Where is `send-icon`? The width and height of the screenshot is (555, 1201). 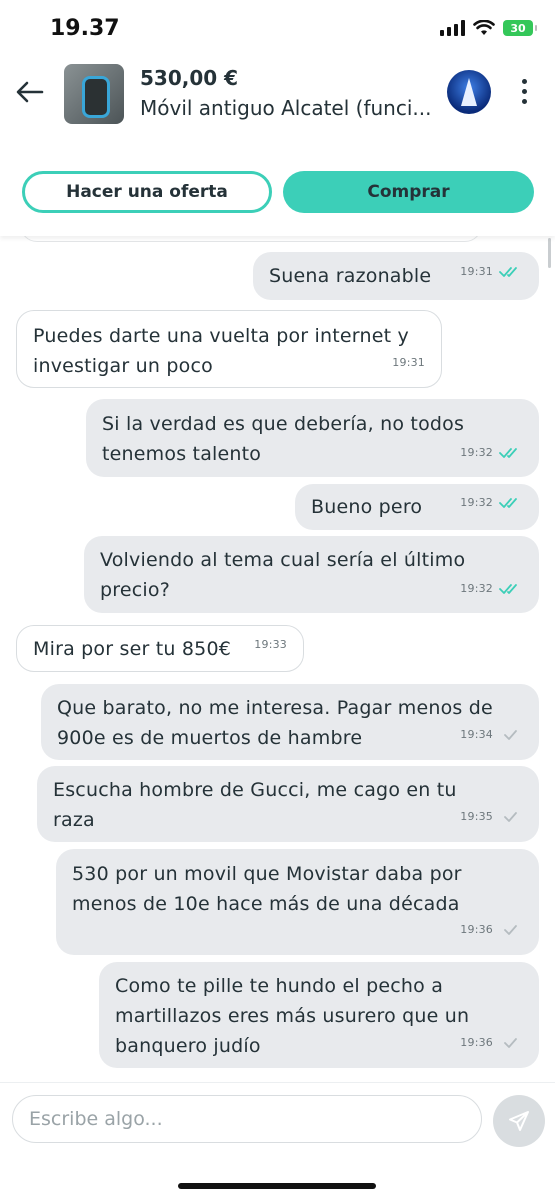 send-icon is located at coordinates (519, 1121).